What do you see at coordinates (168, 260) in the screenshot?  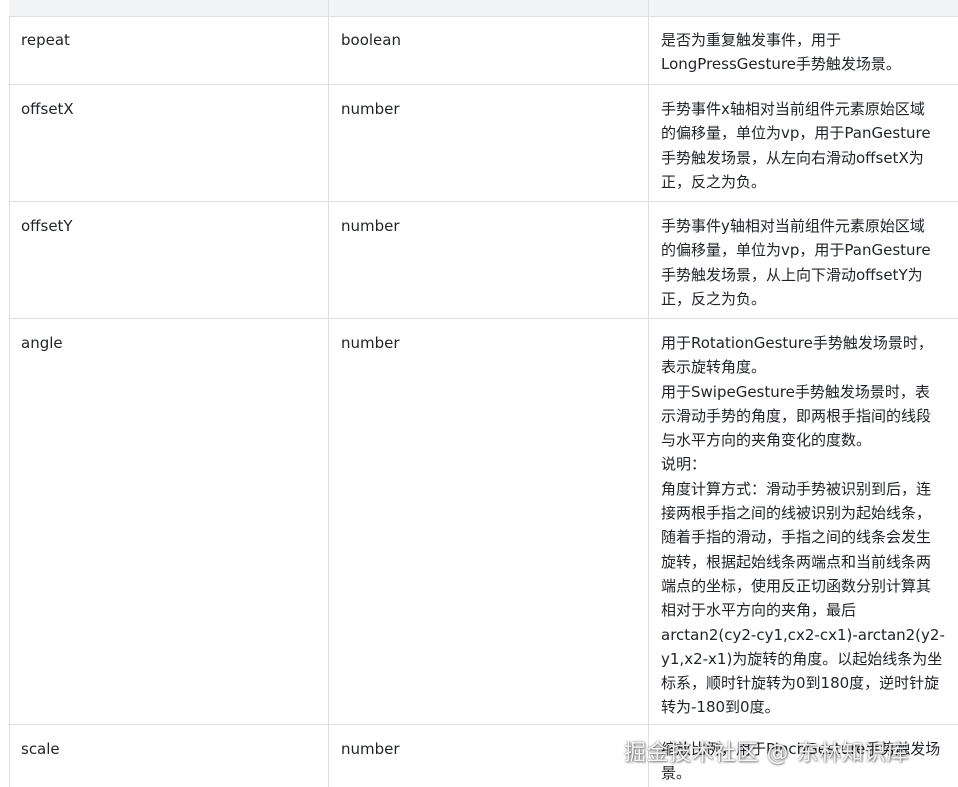 I see `param-name: offsetY` at bounding box center [168, 260].